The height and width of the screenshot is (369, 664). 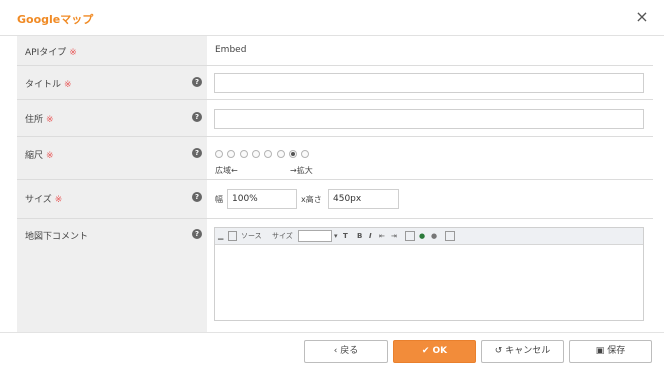 I want to click on row-scale: 縮尺 ※ ? 広域← →拡大, so click(x=335, y=158).